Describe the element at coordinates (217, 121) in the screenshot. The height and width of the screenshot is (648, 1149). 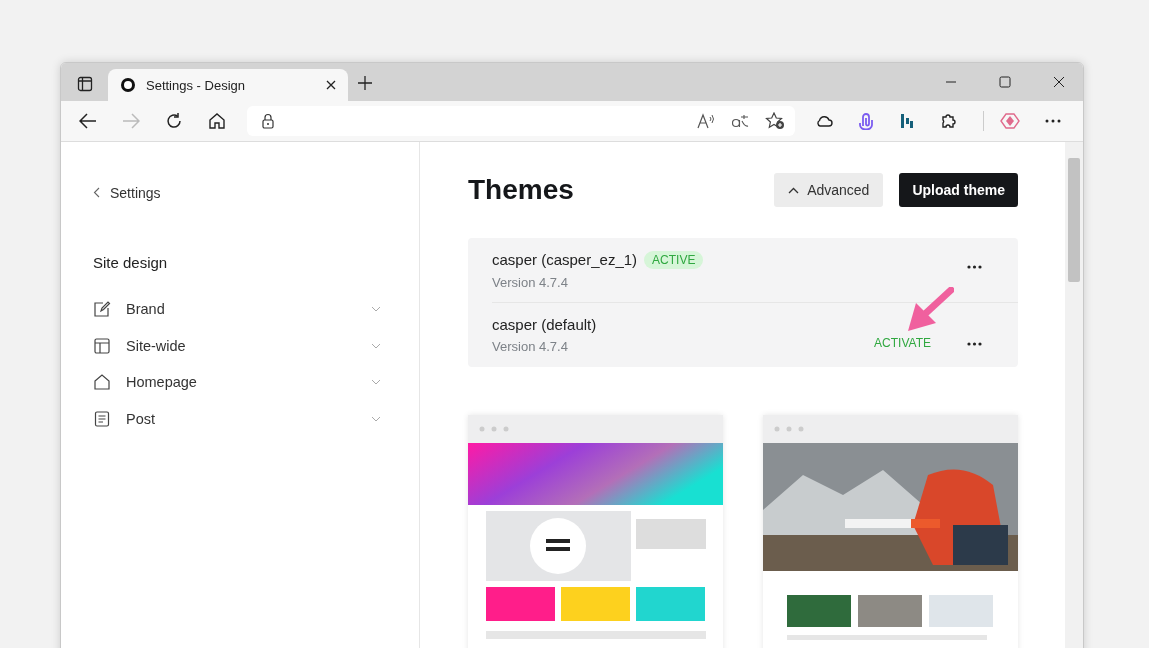
I see `home-icon` at that location.